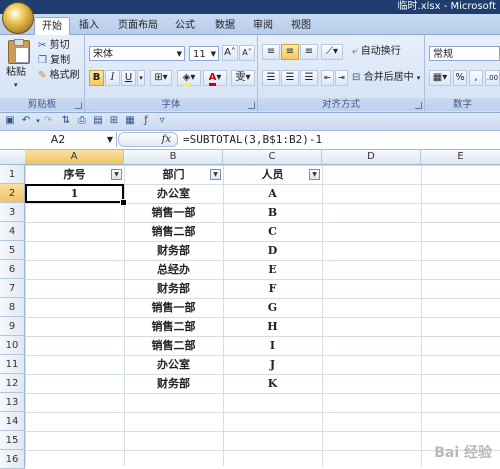  I want to click on department-cell: 总经办, so click(173, 269).